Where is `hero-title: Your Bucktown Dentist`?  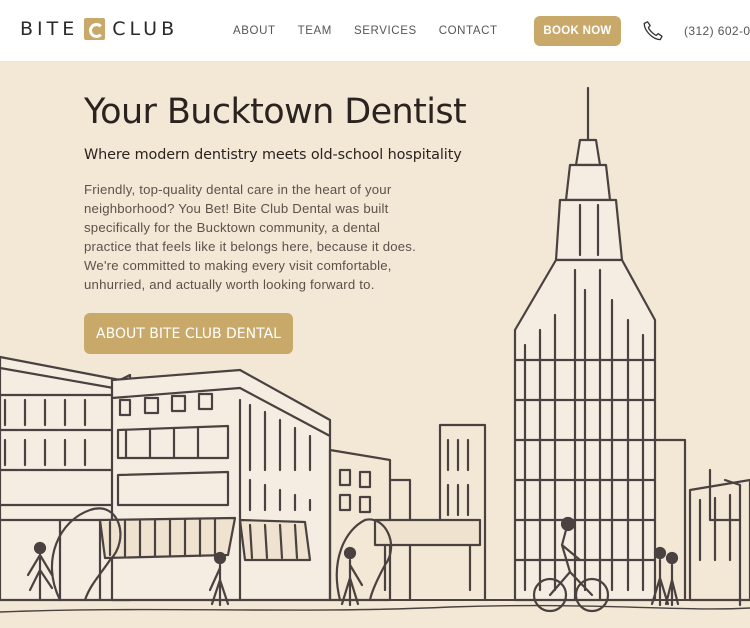
hero-title: Your Bucktown Dentist is located at coordinates (275, 112).